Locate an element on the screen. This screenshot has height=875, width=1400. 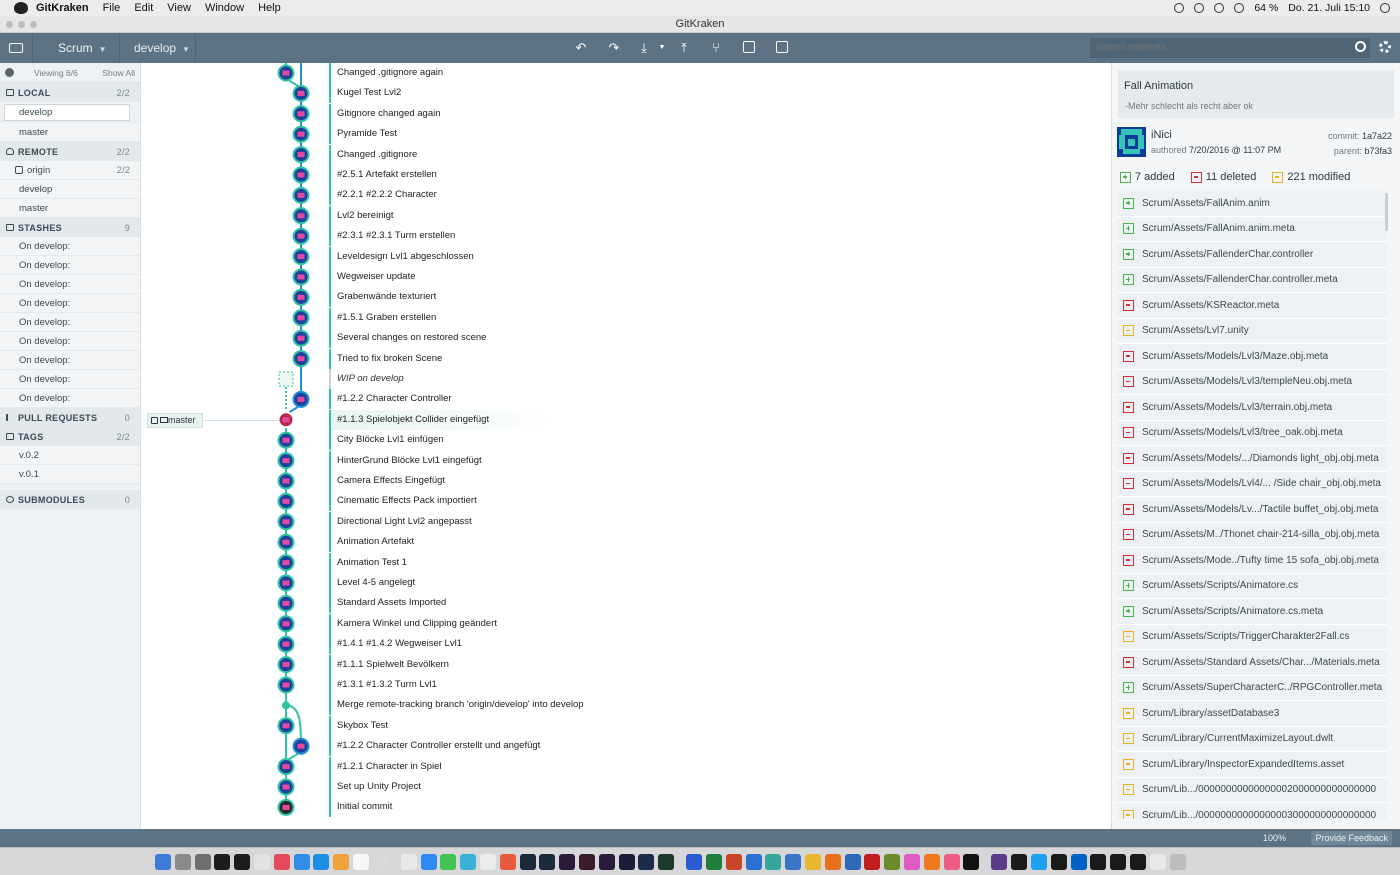
commit-row: #1.5.1 Graben erstellen is located at coordinates (709, 317).